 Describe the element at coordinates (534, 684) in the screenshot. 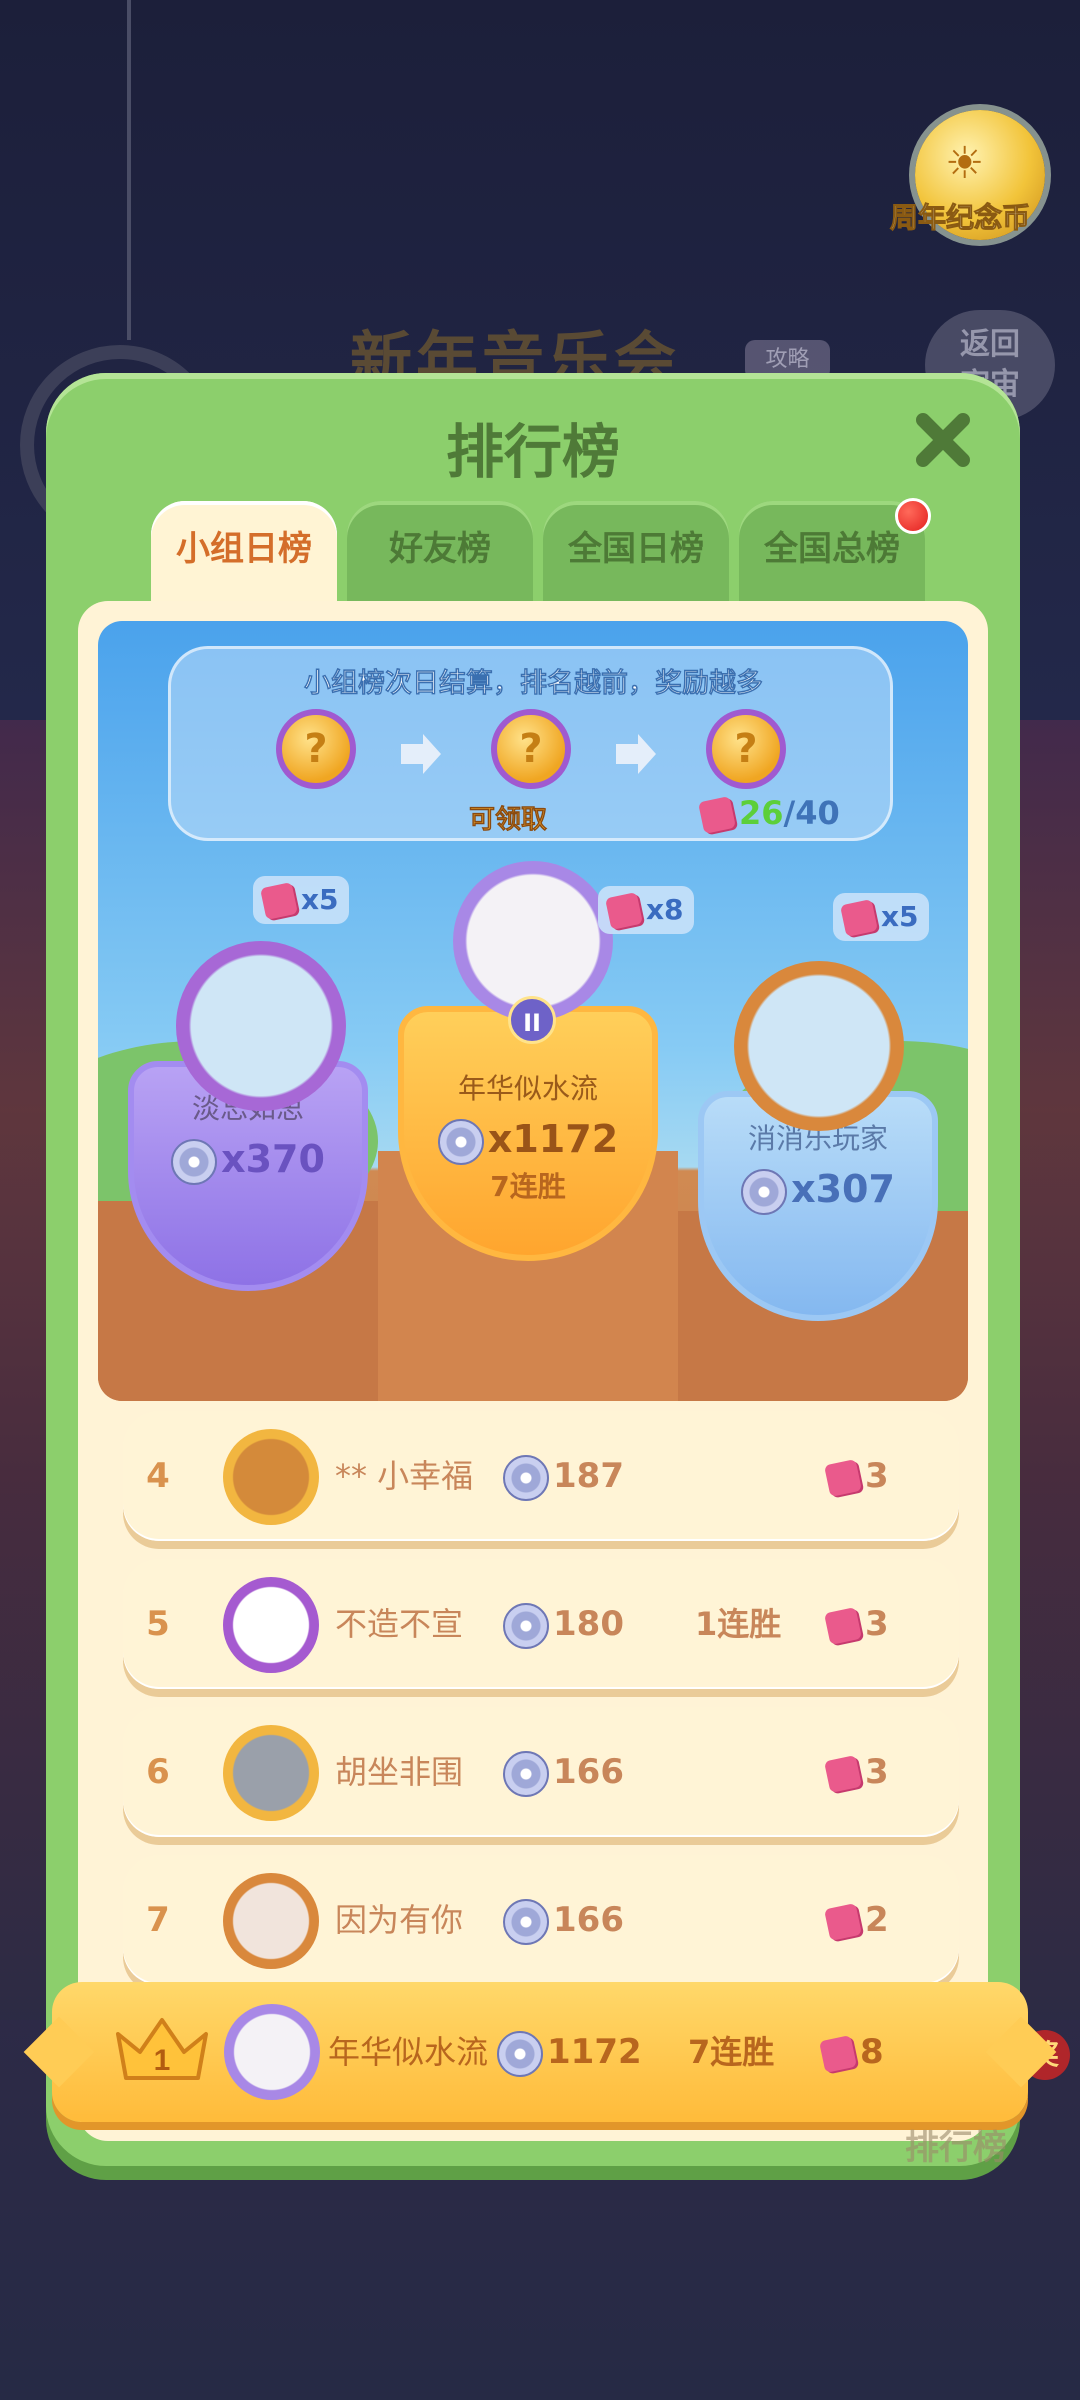

I see `reward-hint: 小组榜次日结算，排名越前，奖励越多` at that location.